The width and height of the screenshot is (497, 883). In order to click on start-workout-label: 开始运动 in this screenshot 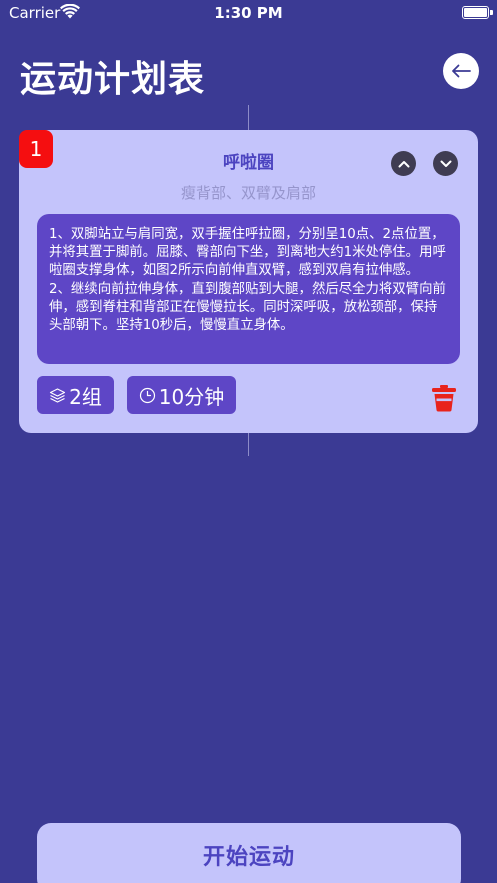, I will do `click(248, 857)`.